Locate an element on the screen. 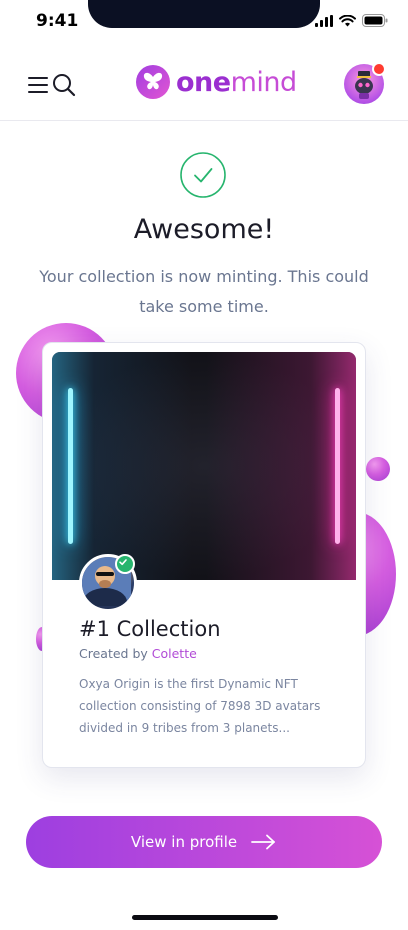 The width and height of the screenshot is (408, 930). device-notch is located at coordinates (204, 14).